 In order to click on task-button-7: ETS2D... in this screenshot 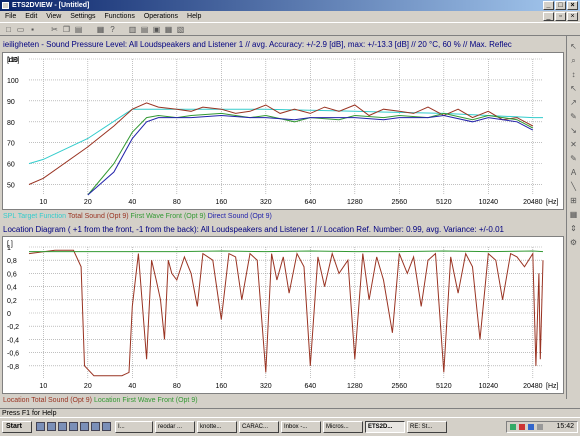, I will do `click(385, 427)`.